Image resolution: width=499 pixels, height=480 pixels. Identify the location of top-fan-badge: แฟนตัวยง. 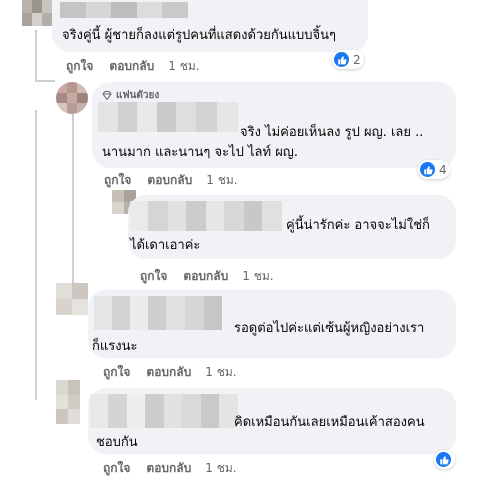
(130, 95).